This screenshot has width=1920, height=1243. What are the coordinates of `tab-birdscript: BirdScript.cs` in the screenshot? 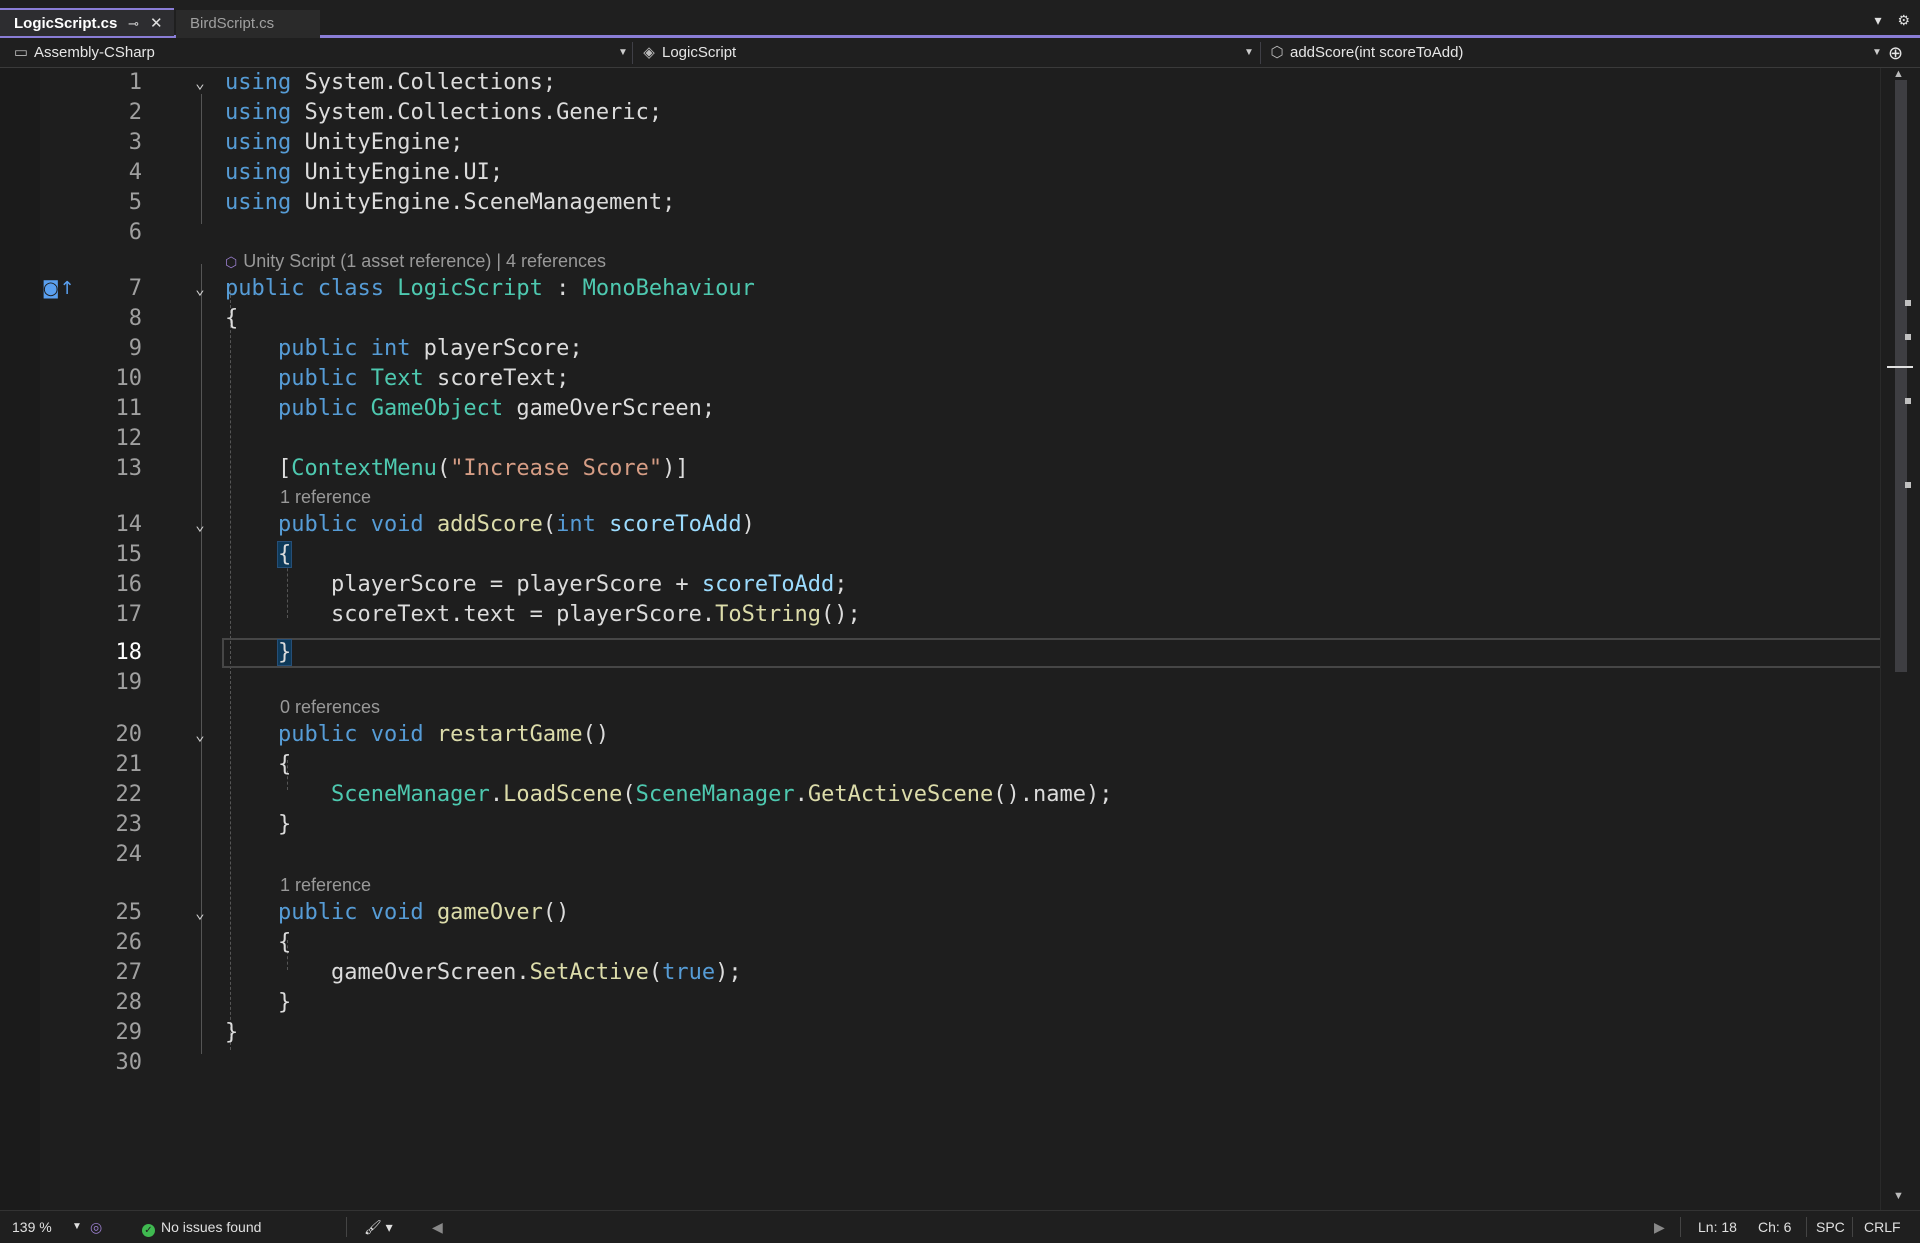 It's located at (248, 24).